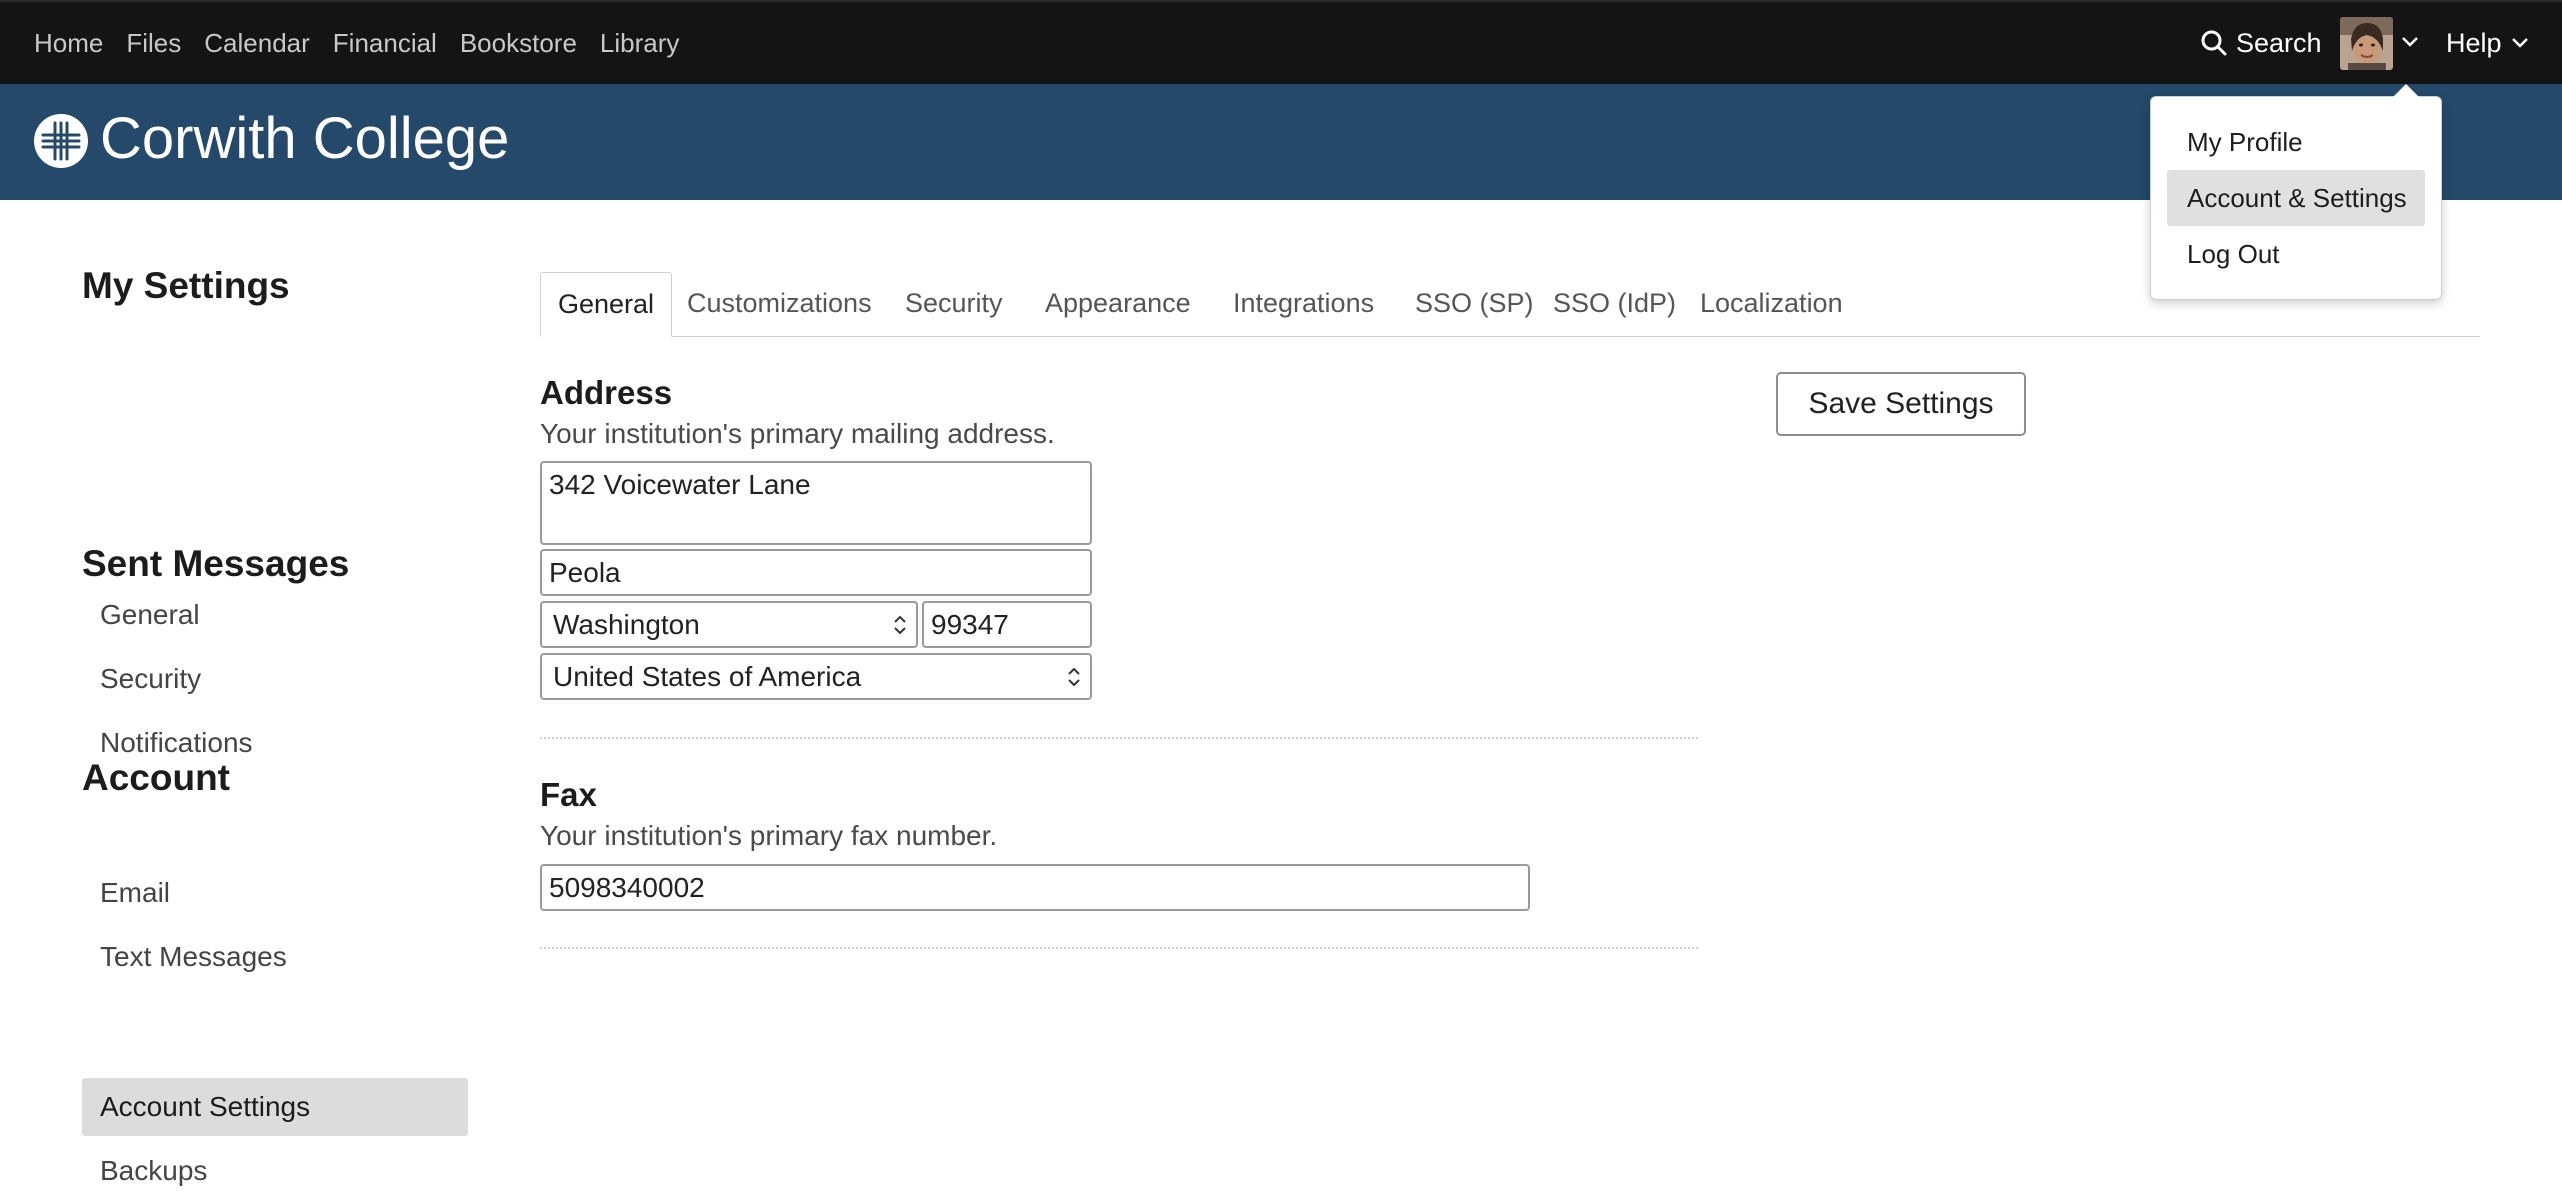  What do you see at coordinates (1474, 304) in the screenshot?
I see `tab-sso-sp: SSO (SP)` at bounding box center [1474, 304].